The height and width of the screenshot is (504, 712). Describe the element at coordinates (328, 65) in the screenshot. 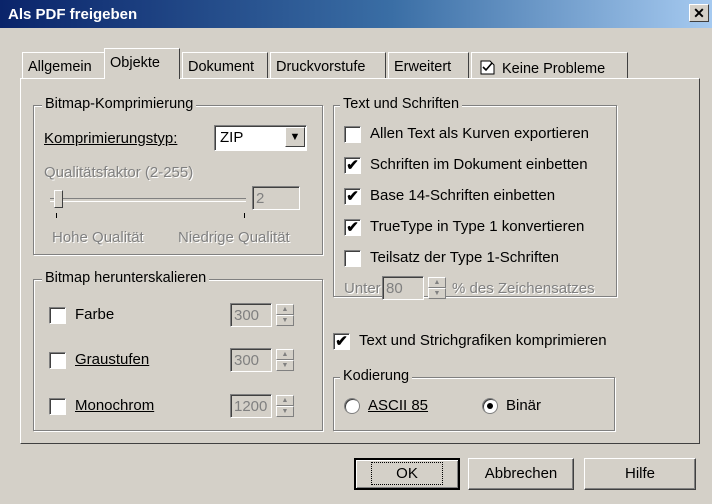

I see `tab-druckvorstufe: Druckvorstufe` at that location.